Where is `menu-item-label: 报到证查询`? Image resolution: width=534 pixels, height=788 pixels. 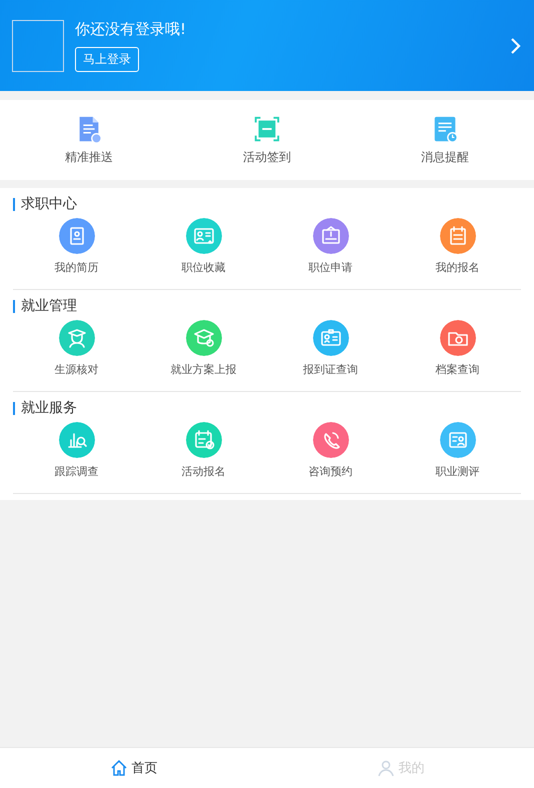
menu-item-label: 报到证查询 is located at coordinates (330, 369).